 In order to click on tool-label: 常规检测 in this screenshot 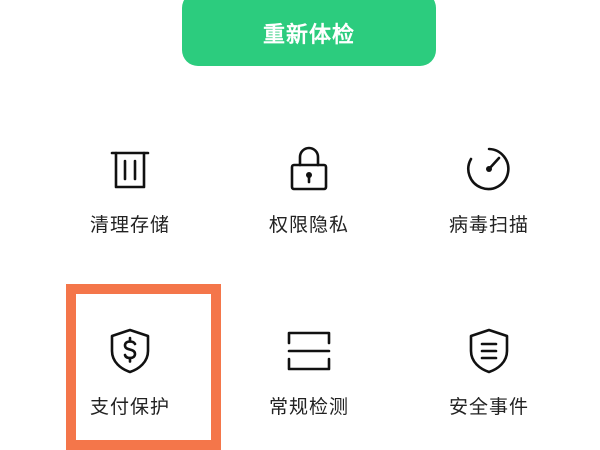, I will do `click(308, 407)`.